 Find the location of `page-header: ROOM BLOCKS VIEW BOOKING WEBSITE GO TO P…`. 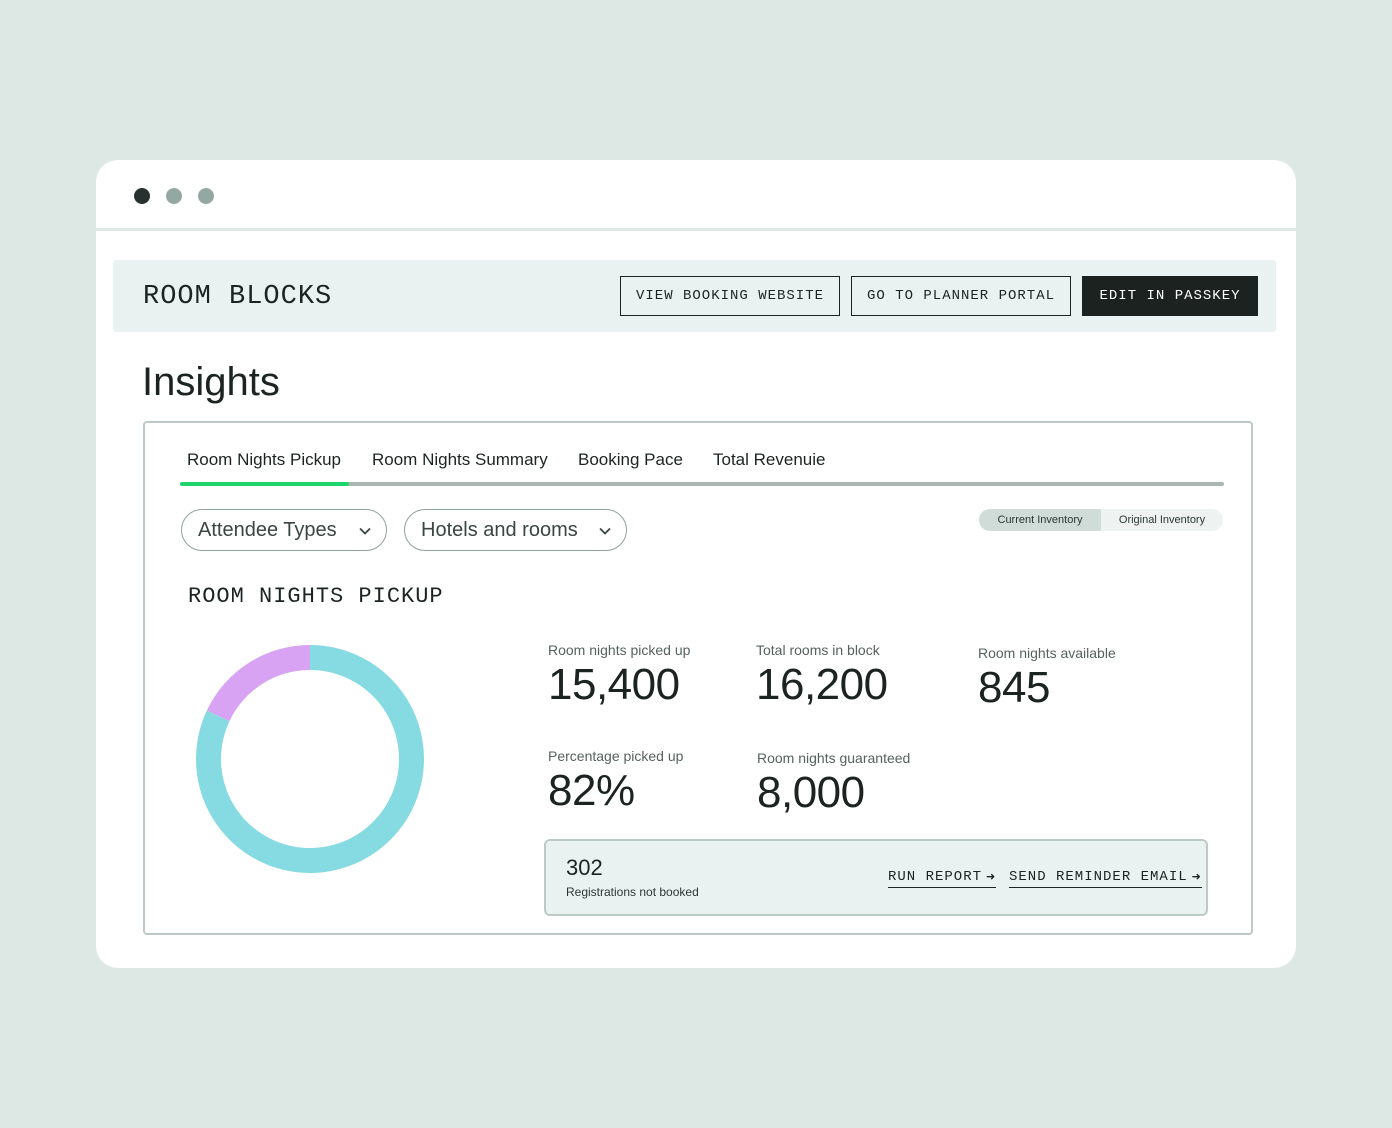

page-header: ROOM BLOCKS VIEW BOOKING WEBSITE GO TO P… is located at coordinates (694, 296).